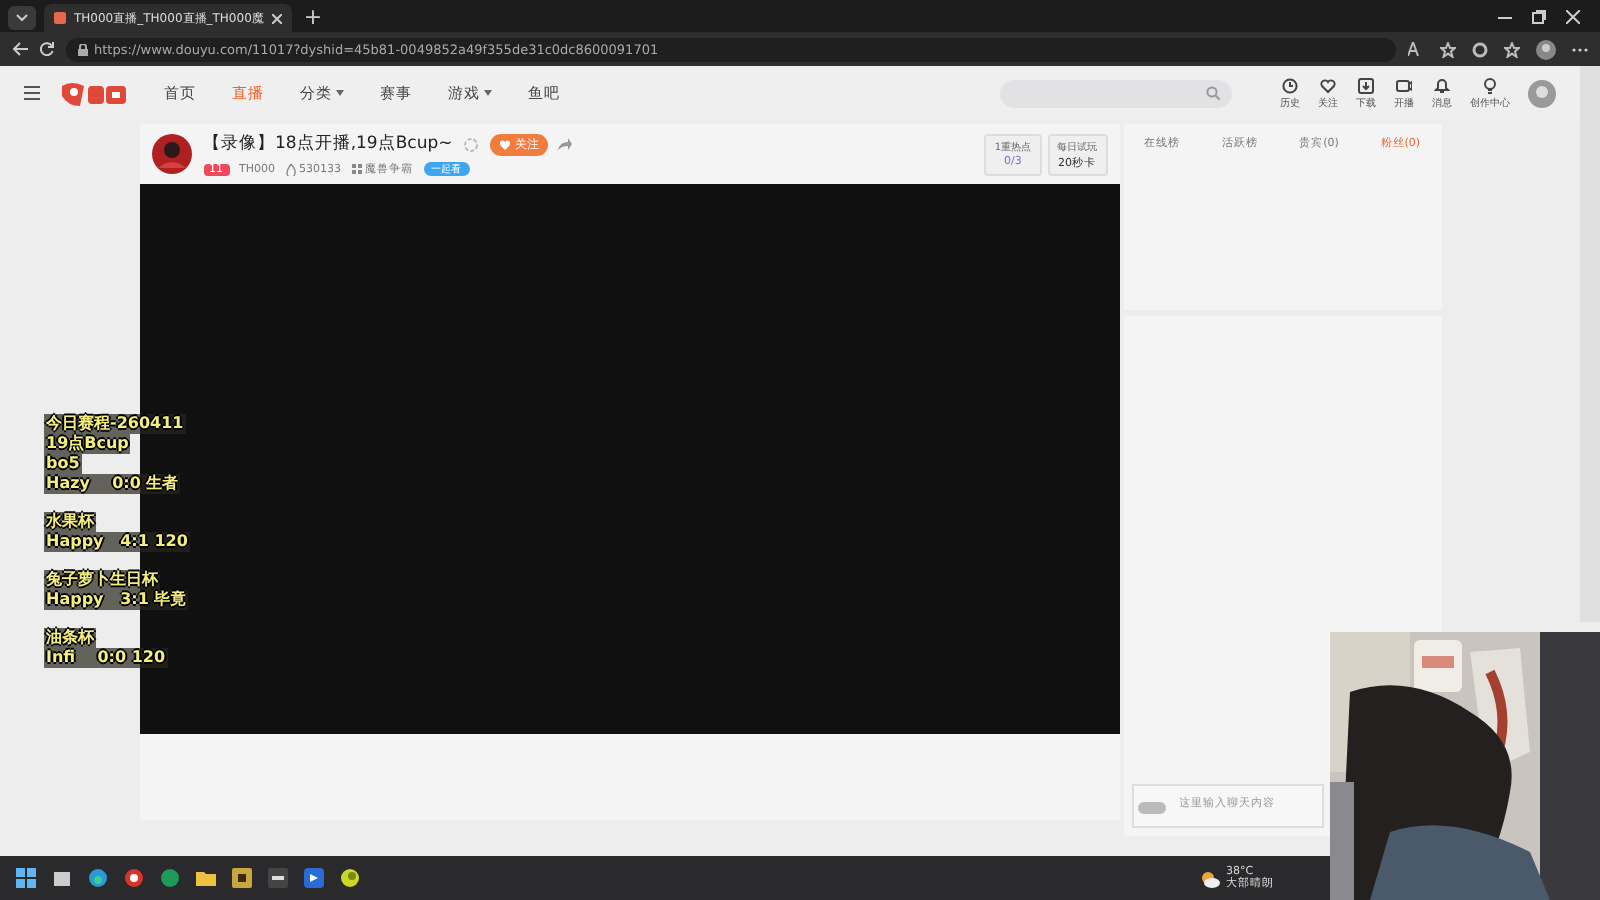 The height and width of the screenshot is (900, 1600). What do you see at coordinates (1213, 93) in the screenshot?
I see `search-icon` at bounding box center [1213, 93].